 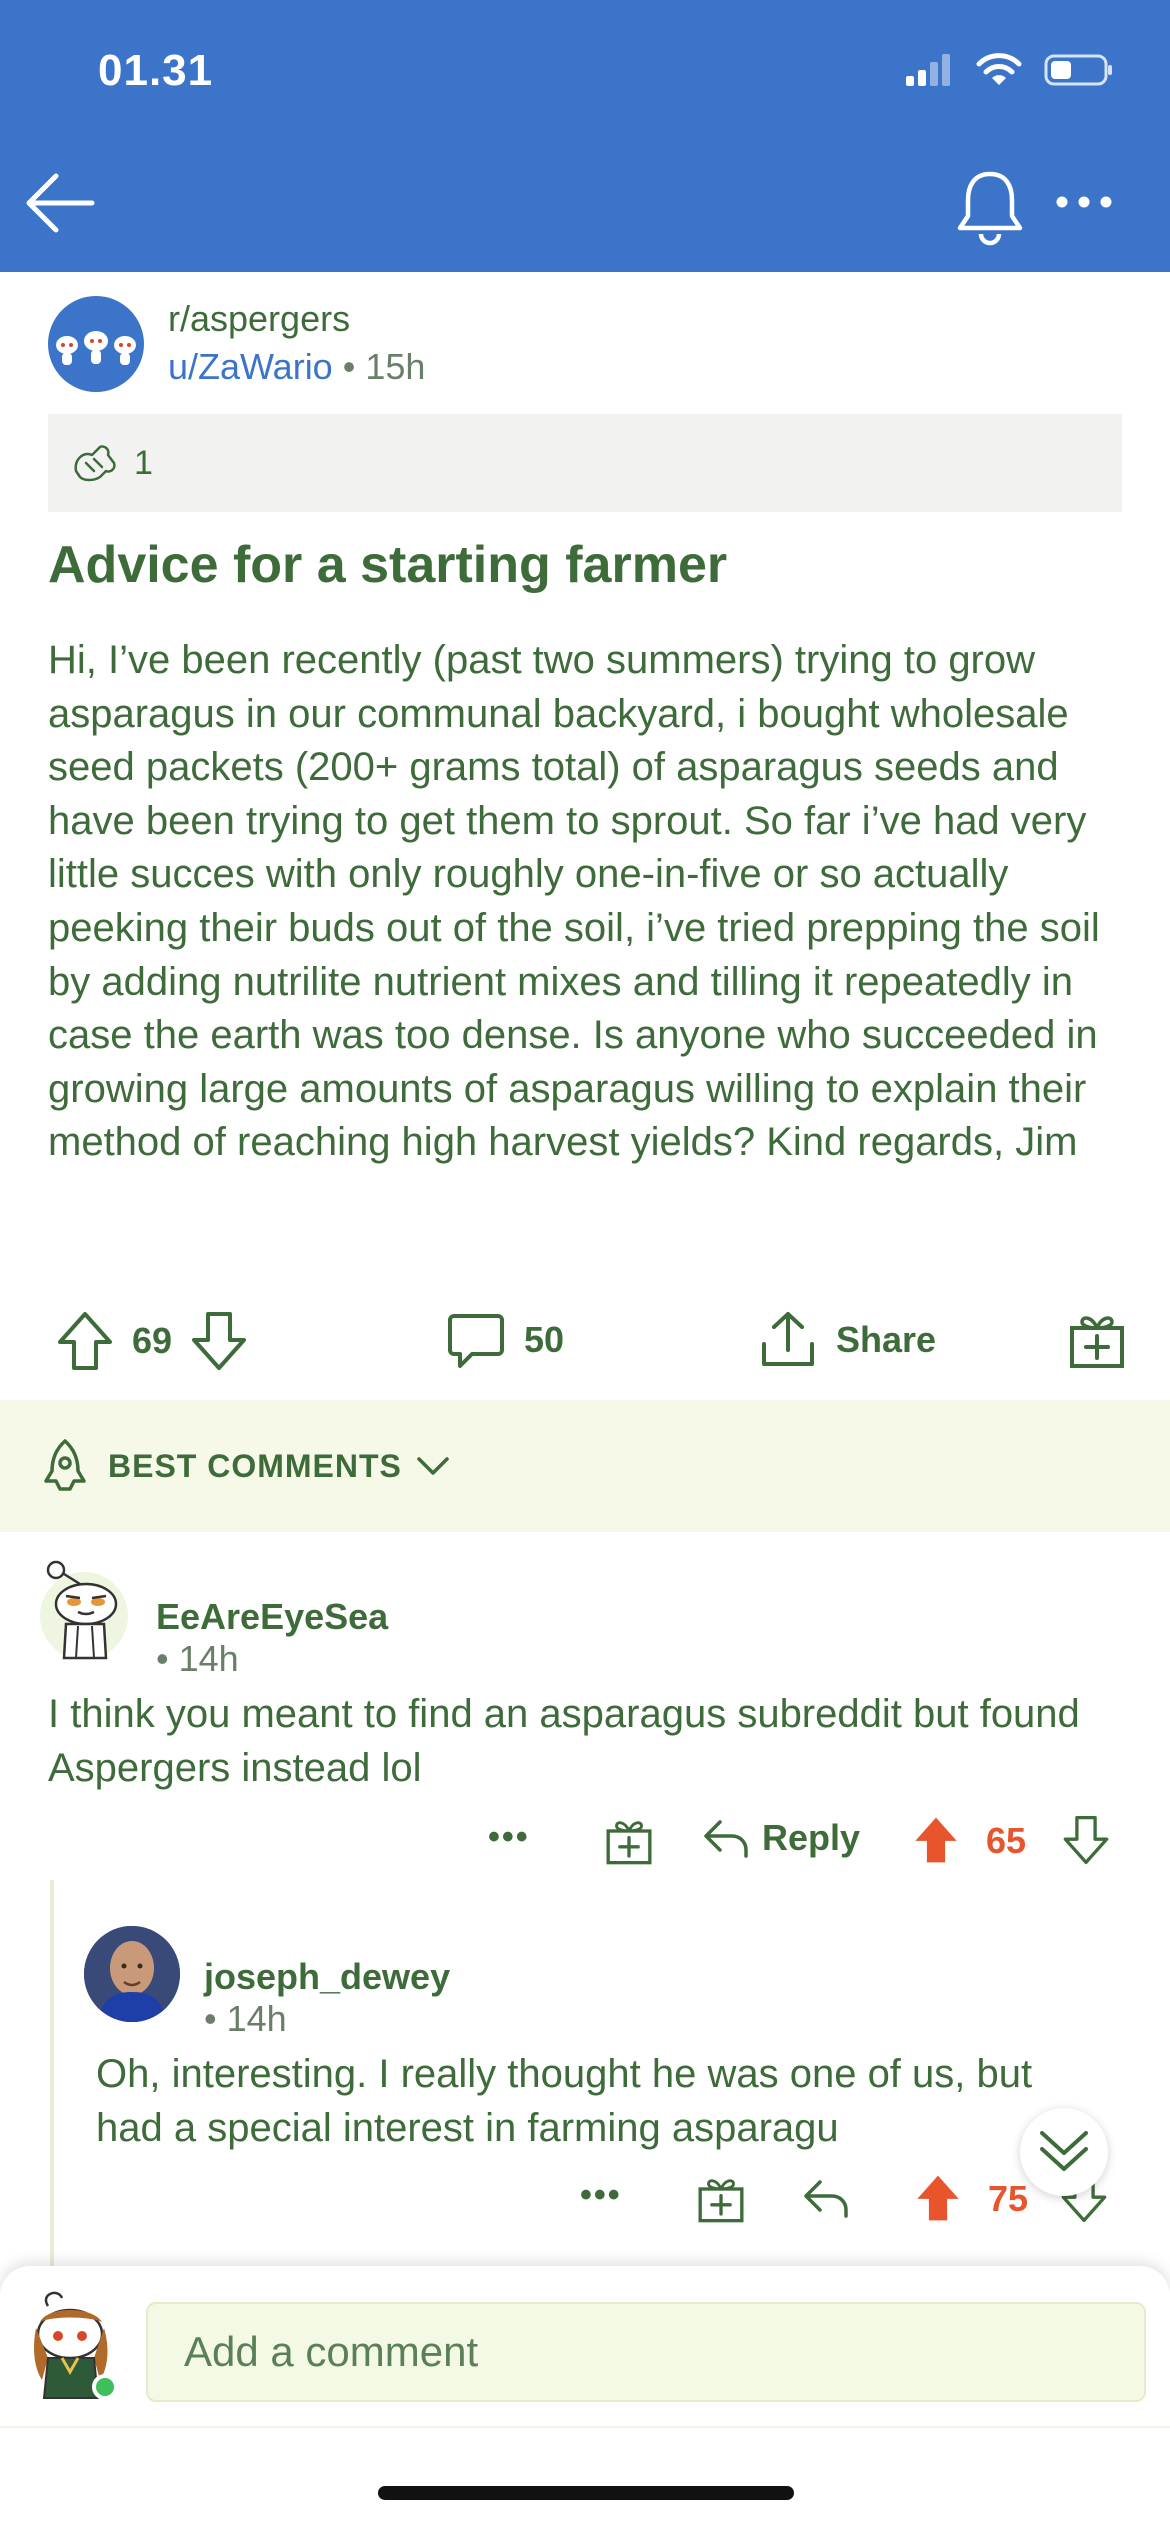 I want to click on back-arrow-icon, so click(x=60, y=203).